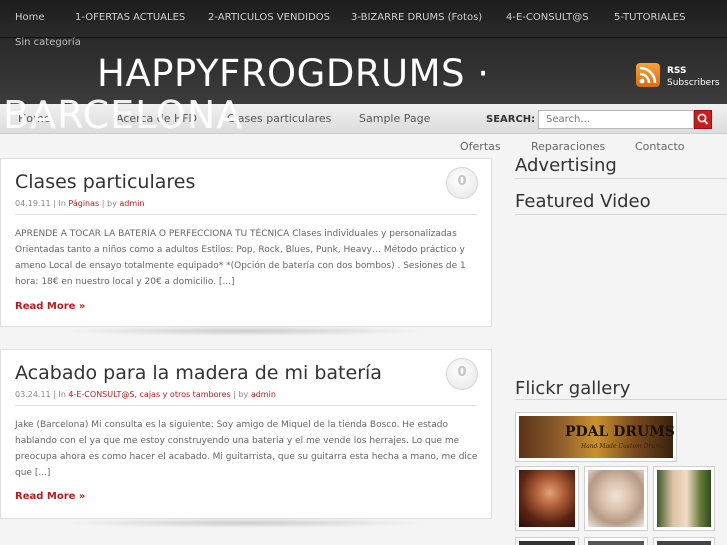  What do you see at coordinates (83, 203) in the screenshot?
I see `post-category-link: Páginas` at bounding box center [83, 203].